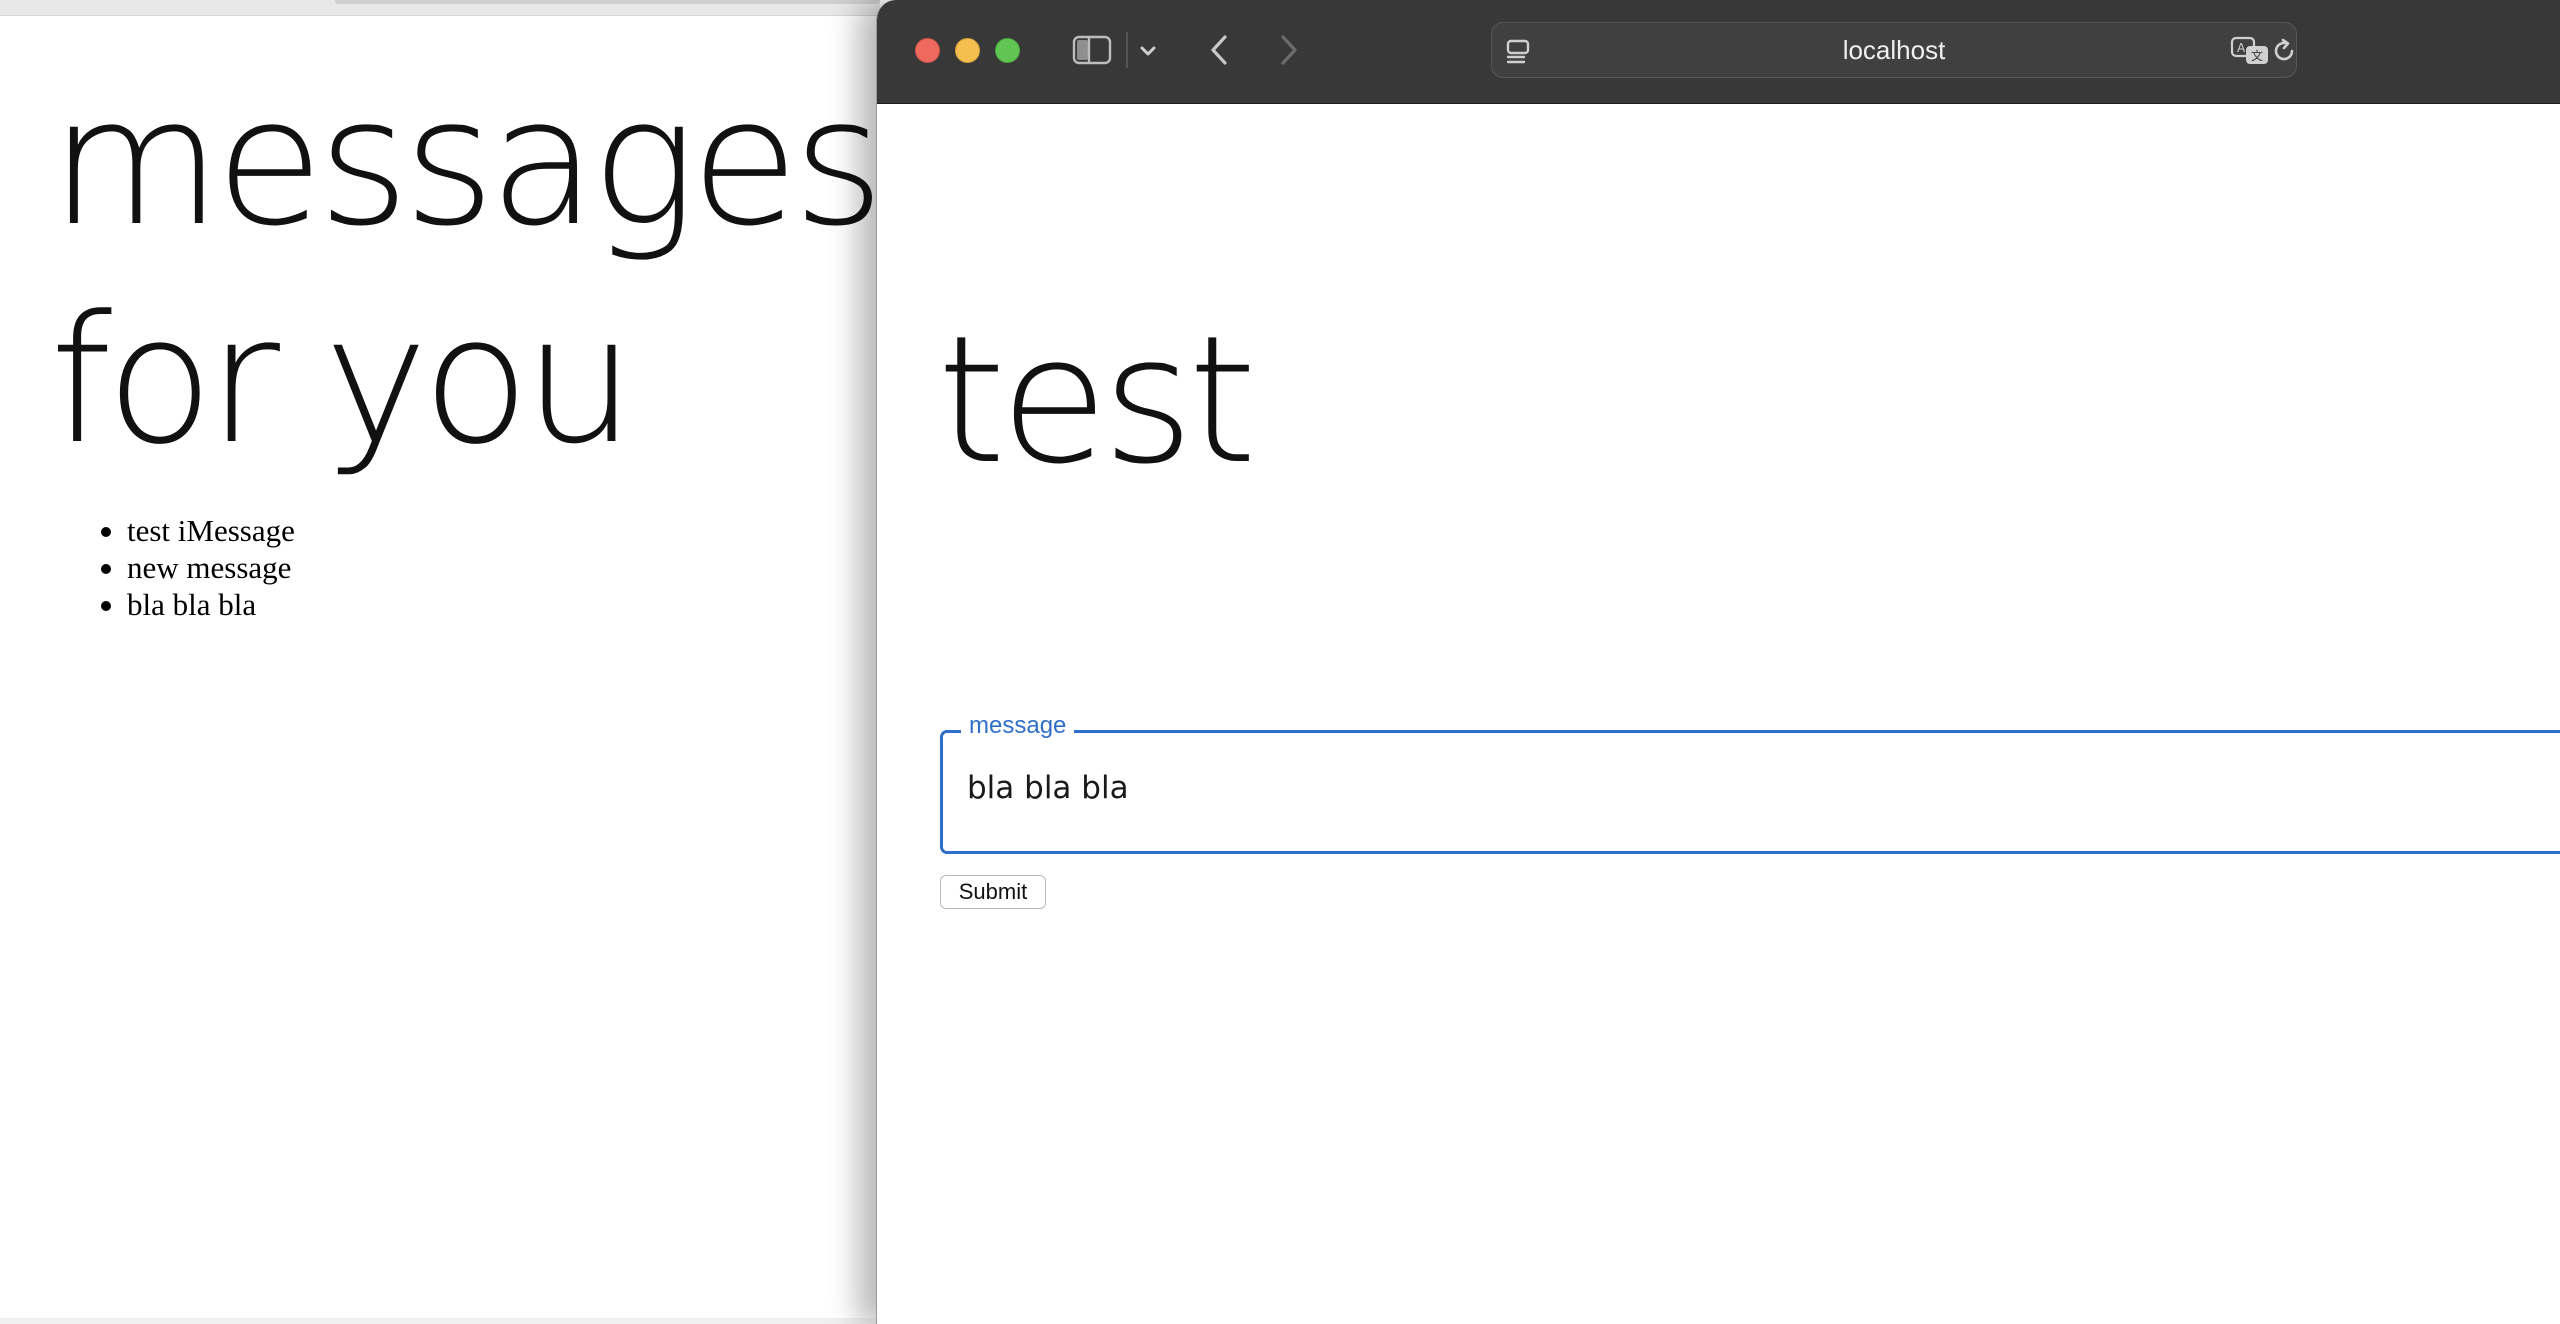  I want to click on chevron-left-icon, so click(1219, 50).